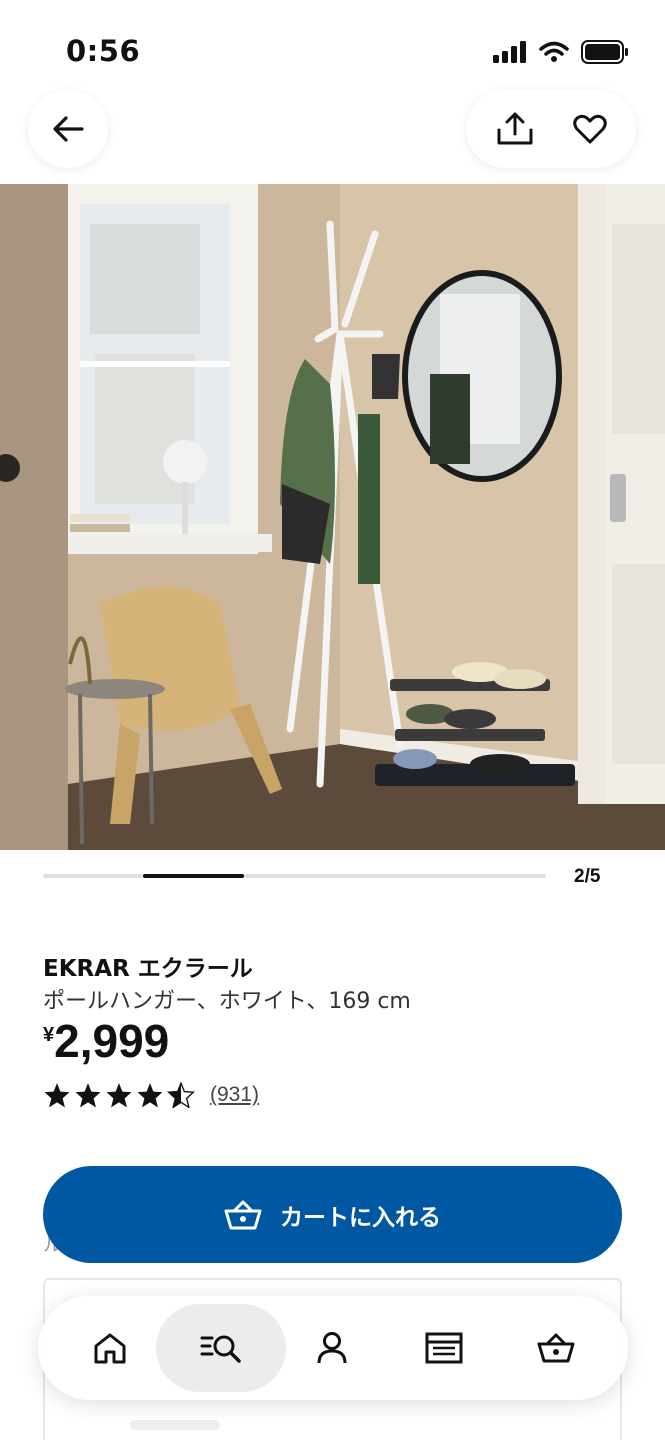 The height and width of the screenshot is (1440, 665). I want to click on basket-nav-icon, so click(556, 1348).